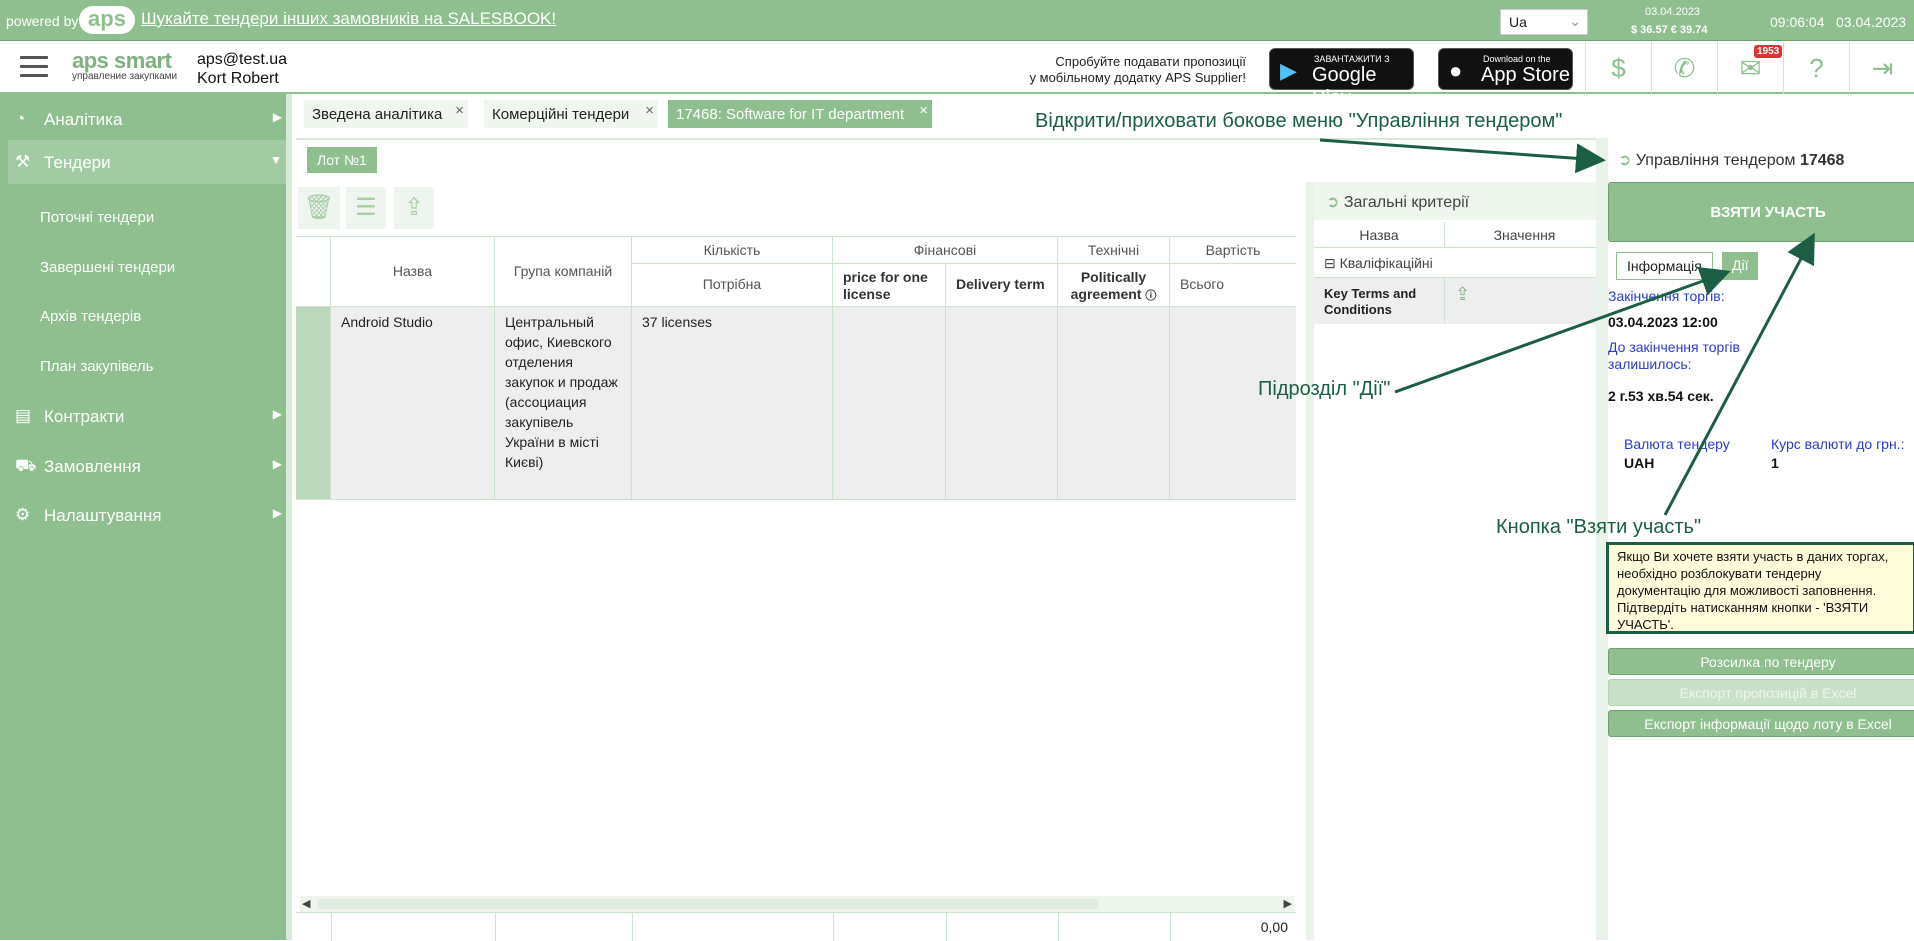 Image resolution: width=1914 pixels, height=941 pixels. What do you see at coordinates (107, 267) in the screenshot?
I see `sidebar-subitem-completed: Завершені тендери` at bounding box center [107, 267].